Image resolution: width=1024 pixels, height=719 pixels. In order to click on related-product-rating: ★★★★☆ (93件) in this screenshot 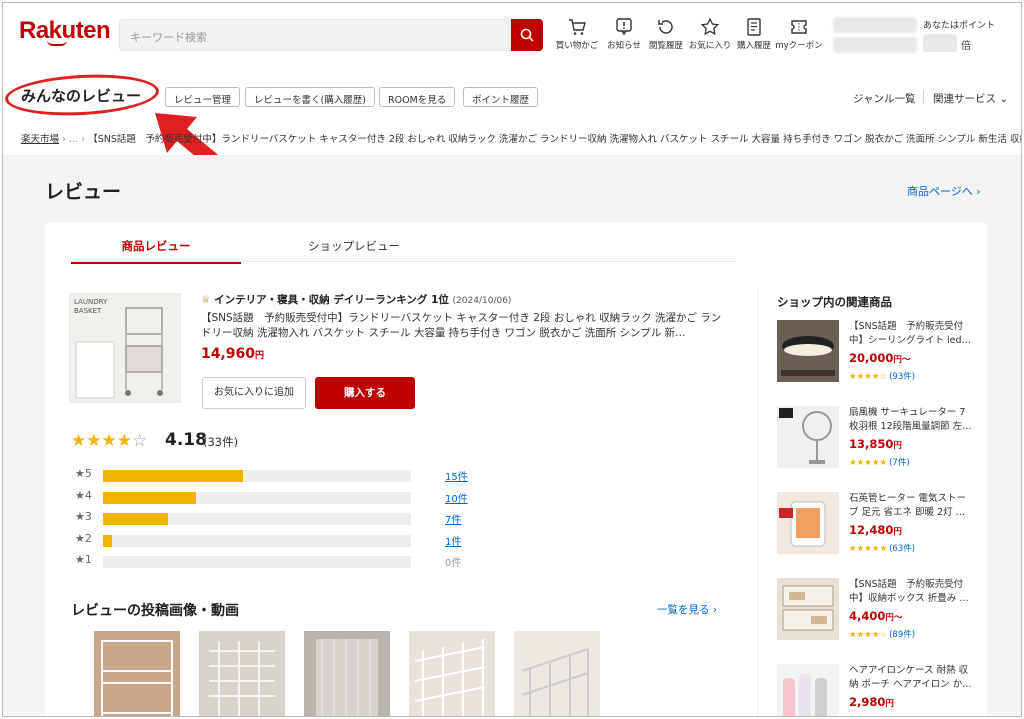, I will do `click(882, 376)`.